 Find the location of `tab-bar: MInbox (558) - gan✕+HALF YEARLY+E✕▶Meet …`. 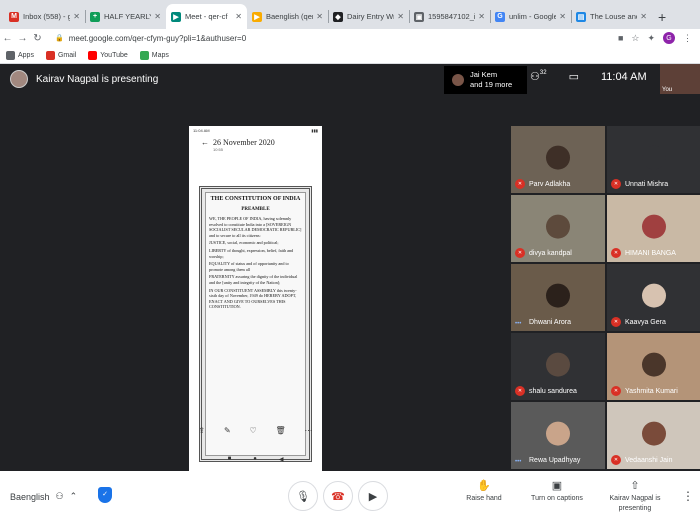

tab-bar: MInbox (558) - gan✕+HALF YEARLY+E✕▶Meet … is located at coordinates (350, 14).